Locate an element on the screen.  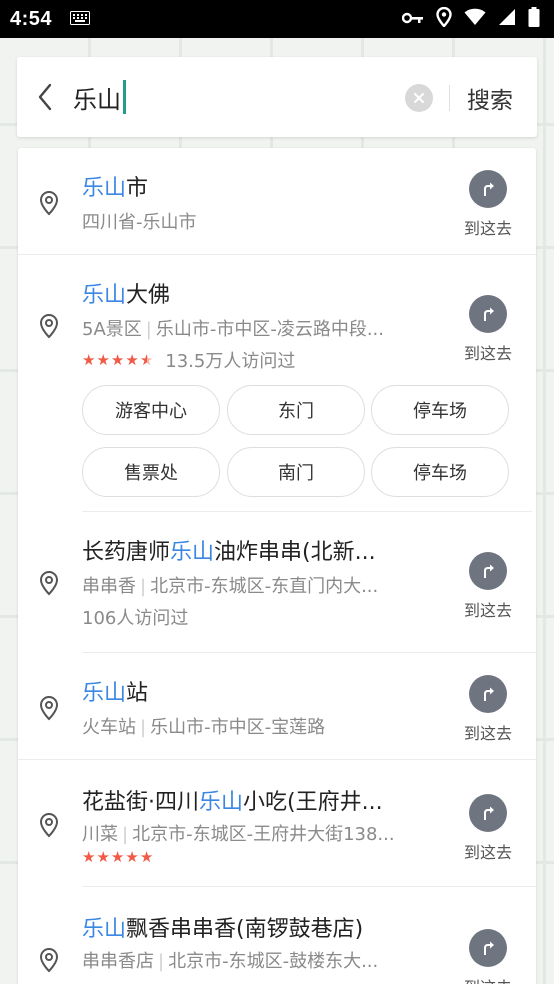
list-item: 乐山站 火车站 | 乐山市-市中区-宝莲路 到这去 is located at coordinates (277, 706).